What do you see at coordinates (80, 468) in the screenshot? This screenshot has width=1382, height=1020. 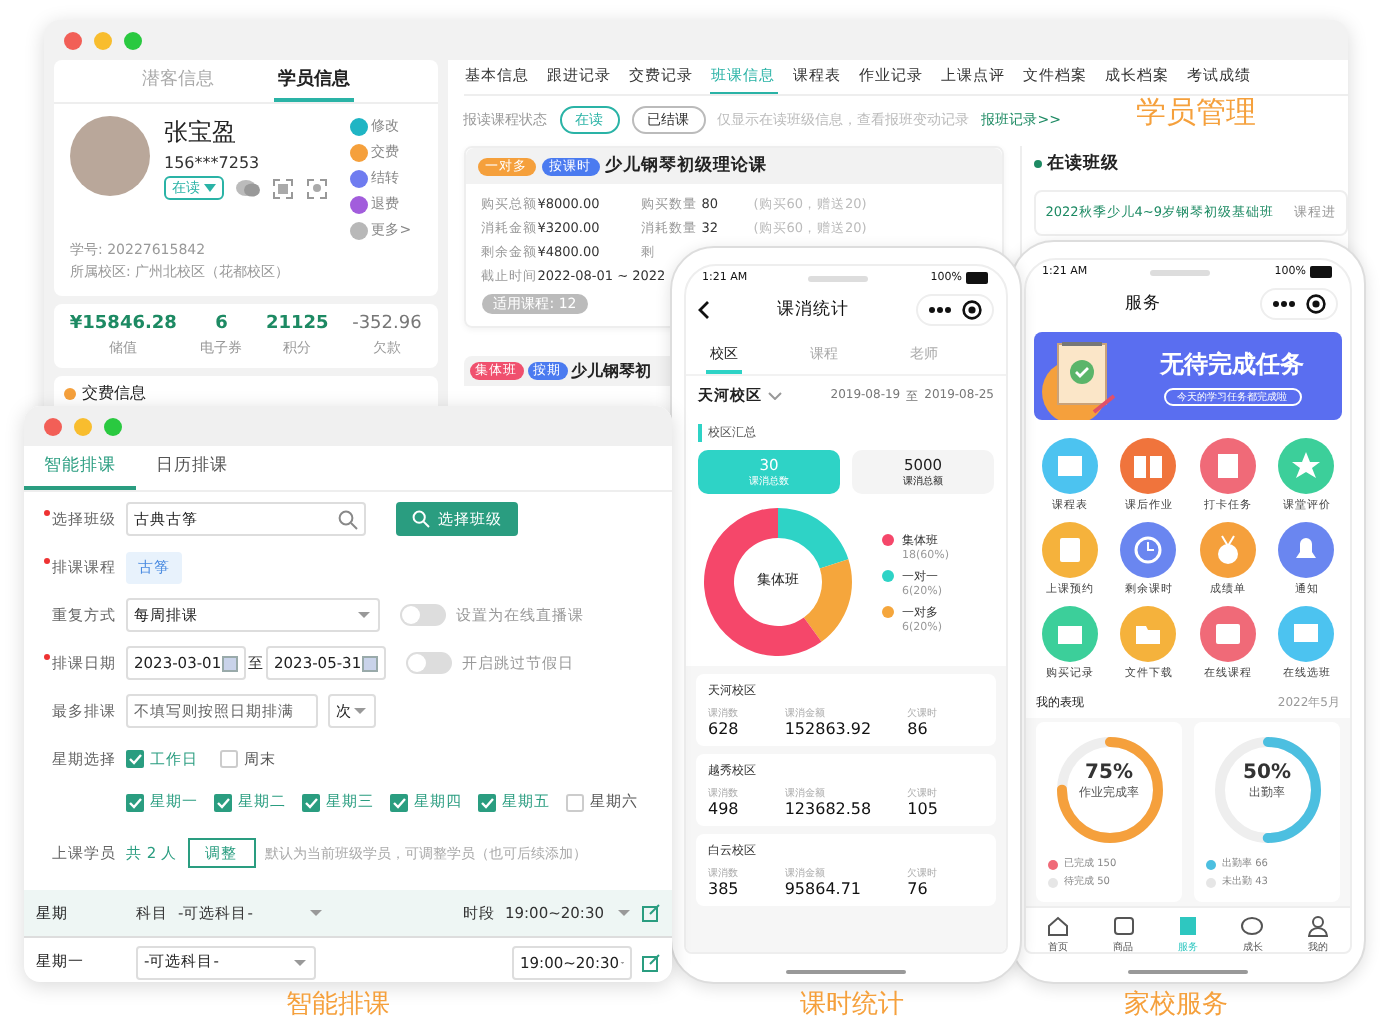 I see `tab: 智能排课` at bounding box center [80, 468].